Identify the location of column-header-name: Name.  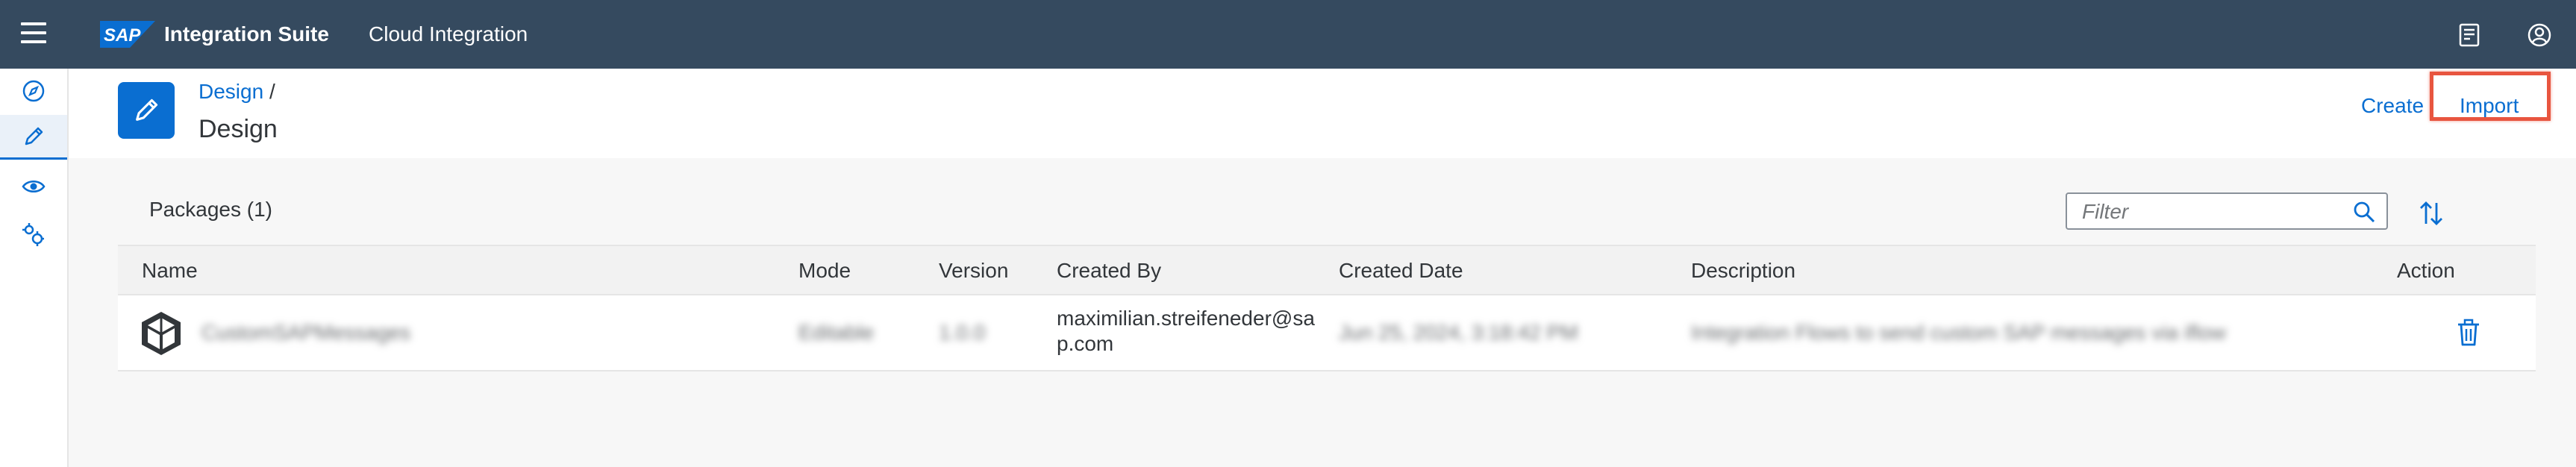
(170, 270).